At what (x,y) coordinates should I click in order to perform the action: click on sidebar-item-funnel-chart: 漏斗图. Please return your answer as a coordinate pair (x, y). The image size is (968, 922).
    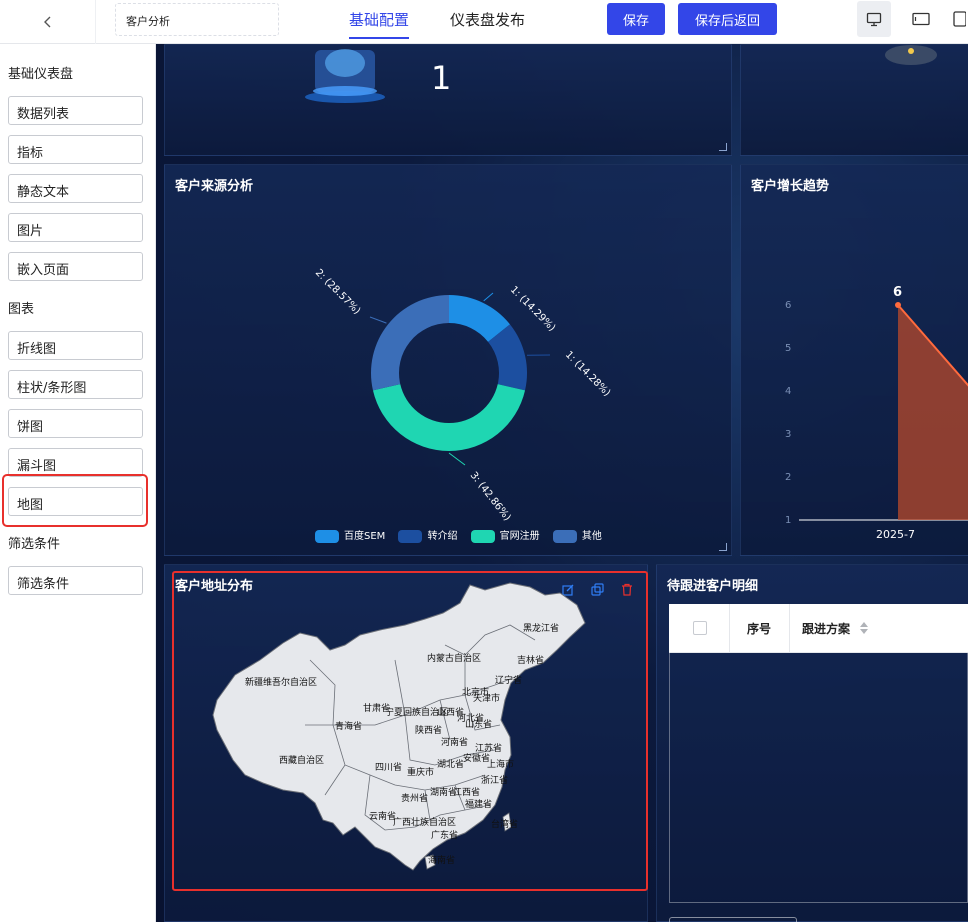
    Looking at the image, I should click on (75, 462).